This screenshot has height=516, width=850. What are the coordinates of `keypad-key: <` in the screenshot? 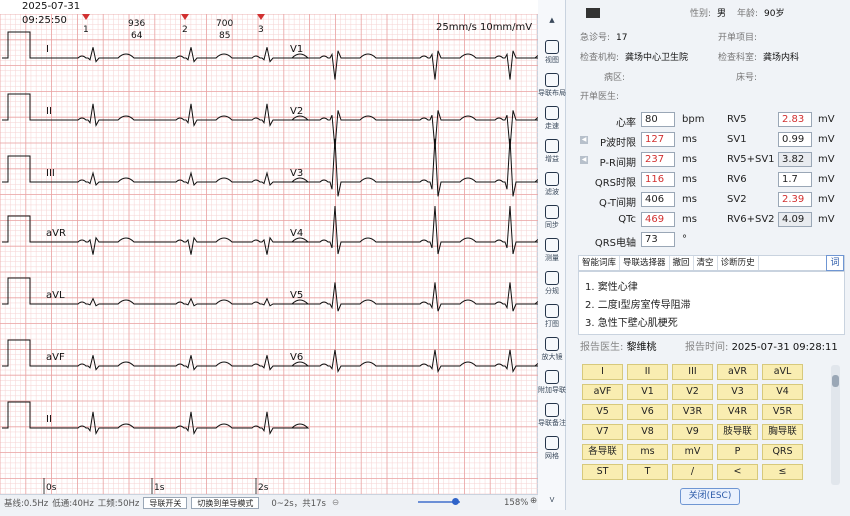 It's located at (737, 472).